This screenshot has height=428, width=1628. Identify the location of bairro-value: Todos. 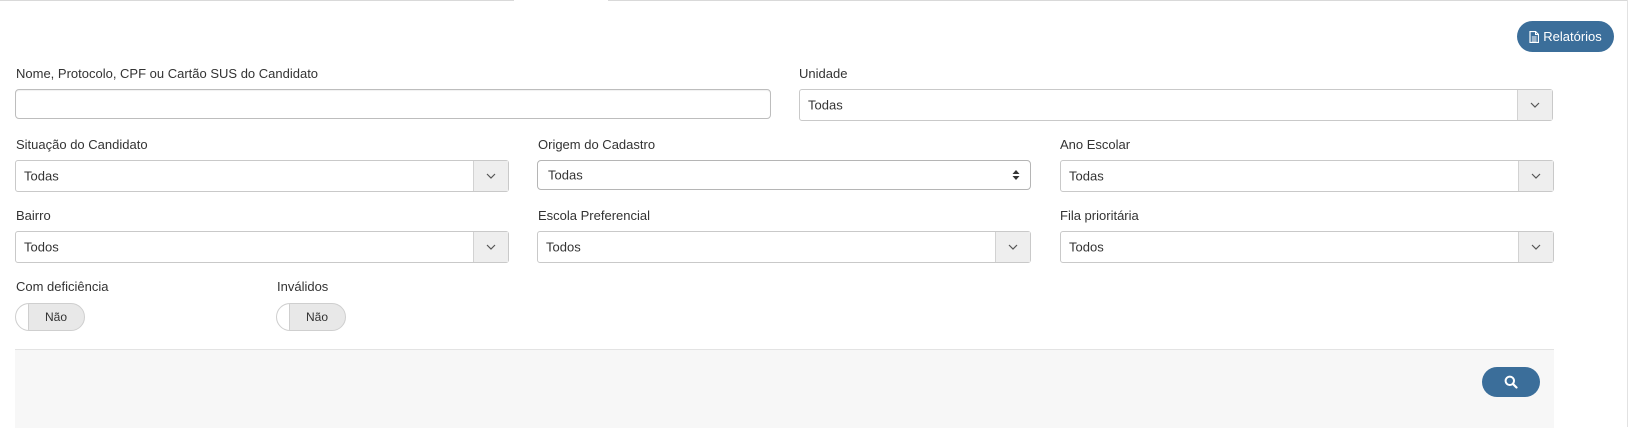
(41, 247).